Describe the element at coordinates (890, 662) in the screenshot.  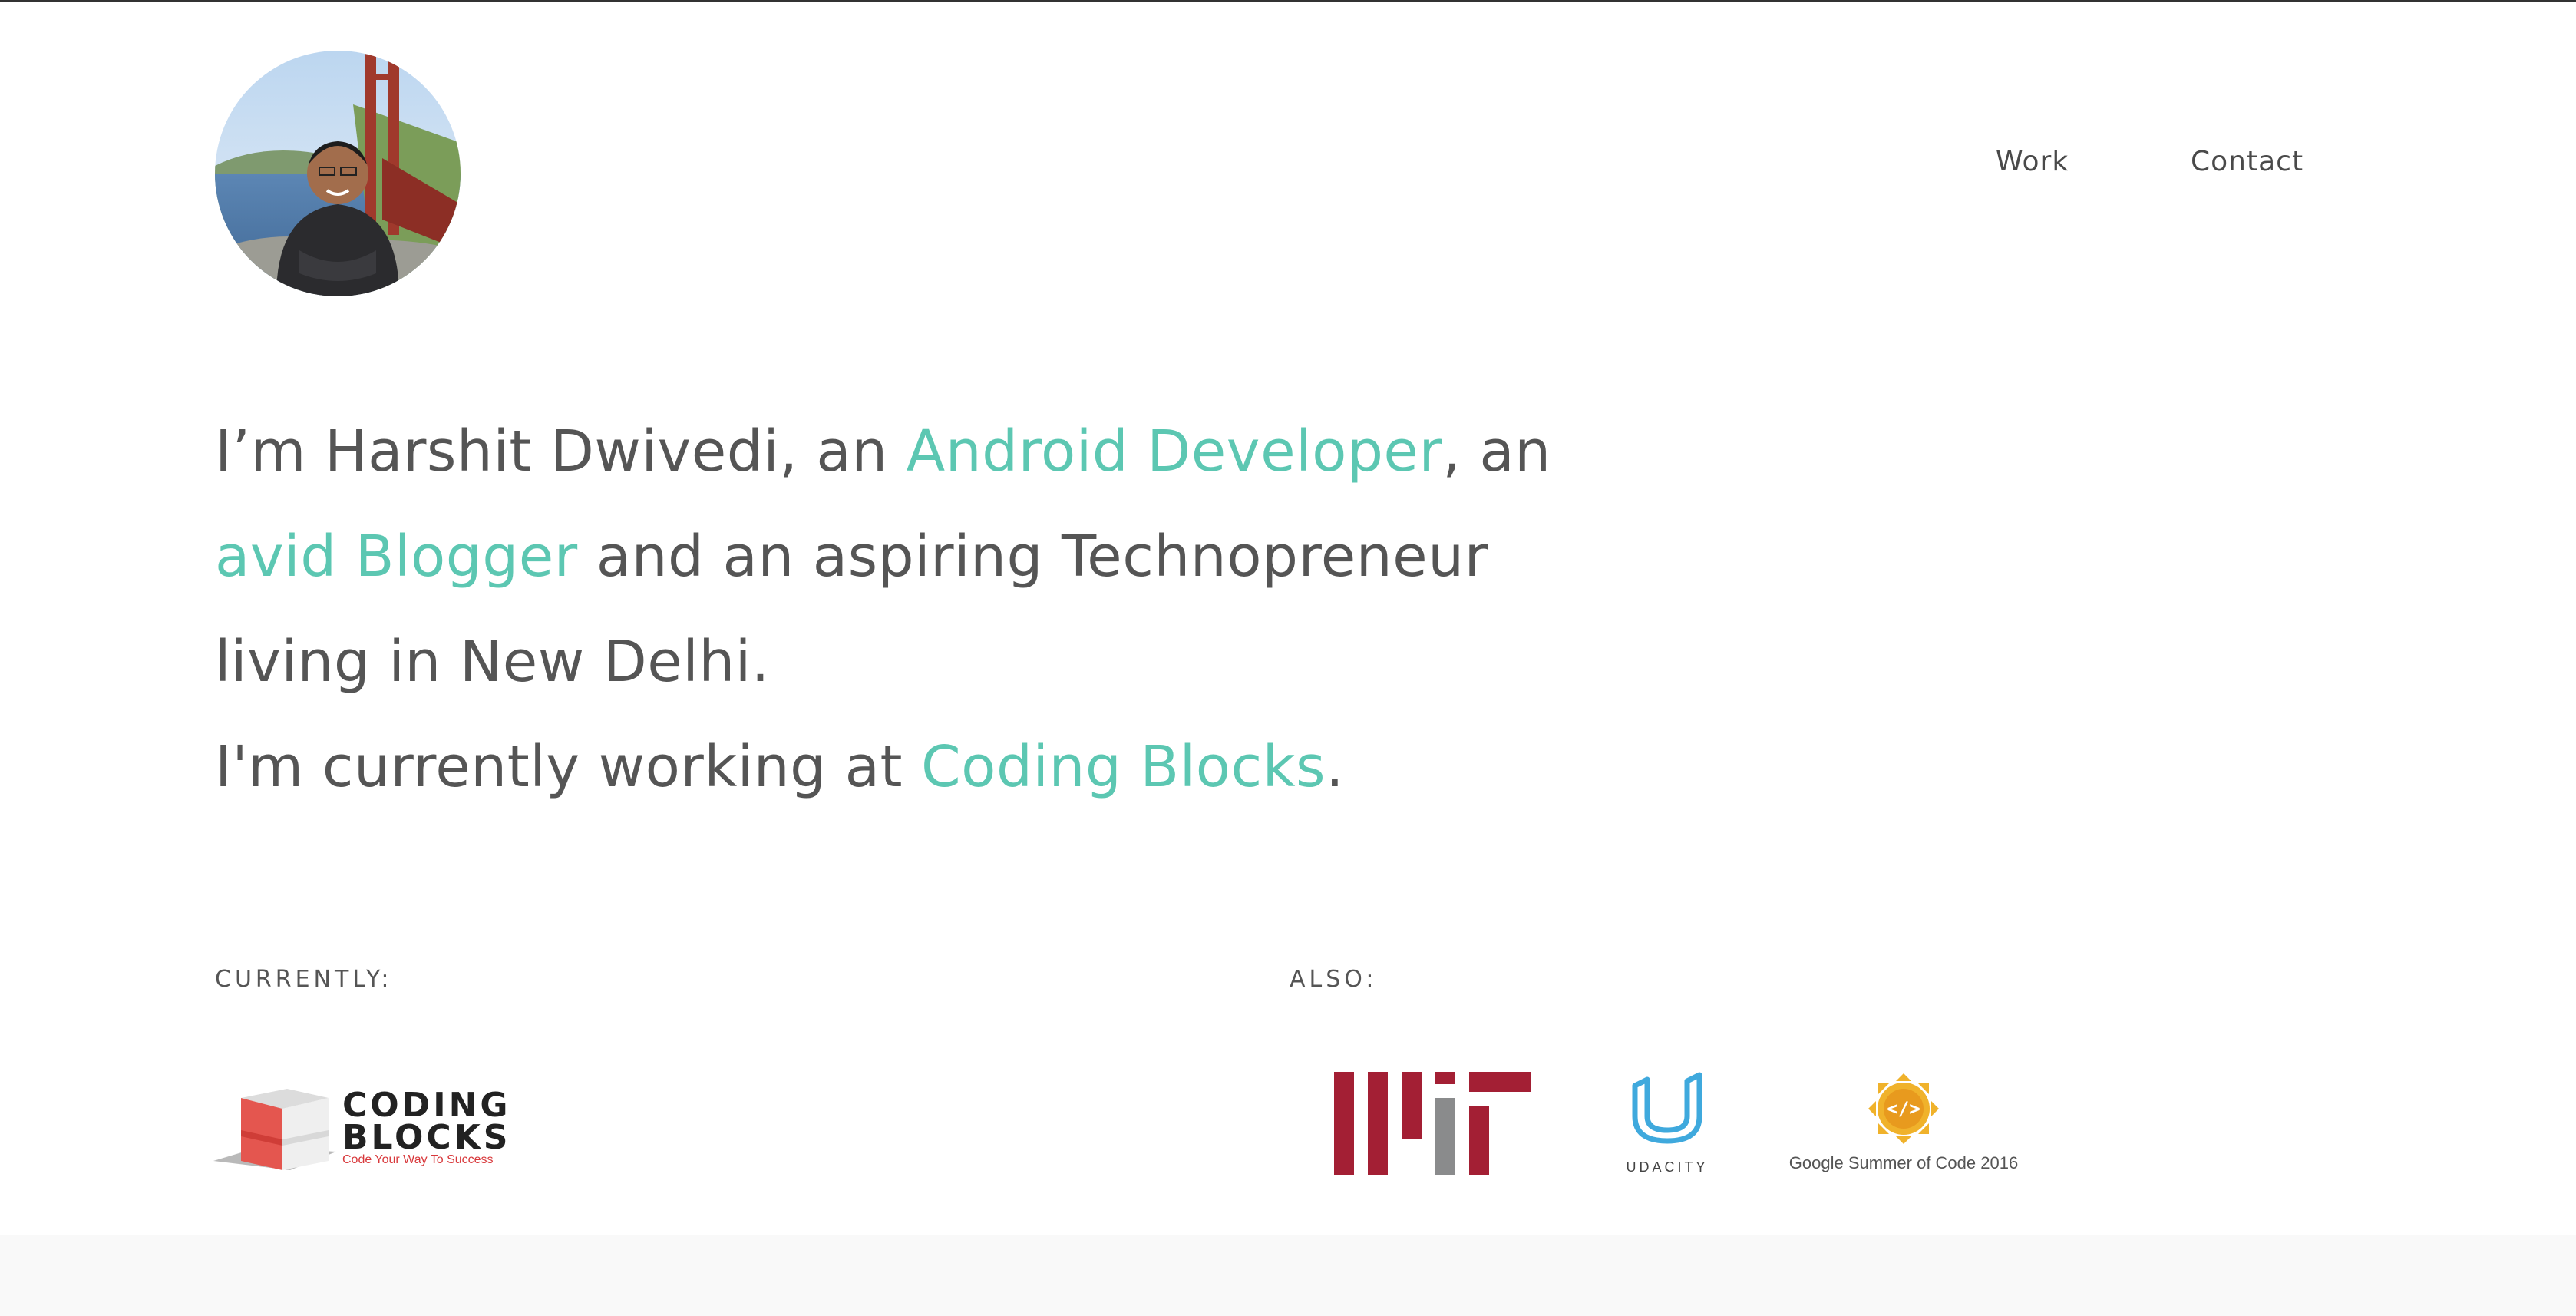
I see `intro-line-3: living in New Delhi.` at that location.